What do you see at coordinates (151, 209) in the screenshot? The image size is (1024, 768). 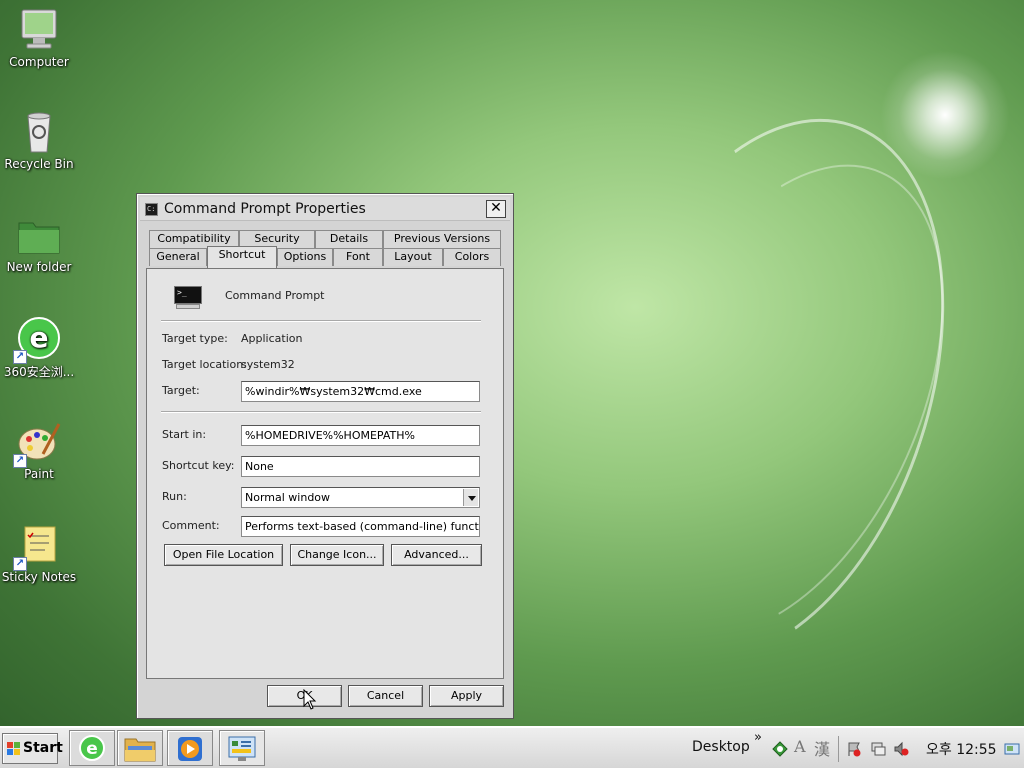 I see `cmd-window-icon: C:` at bounding box center [151, 209].